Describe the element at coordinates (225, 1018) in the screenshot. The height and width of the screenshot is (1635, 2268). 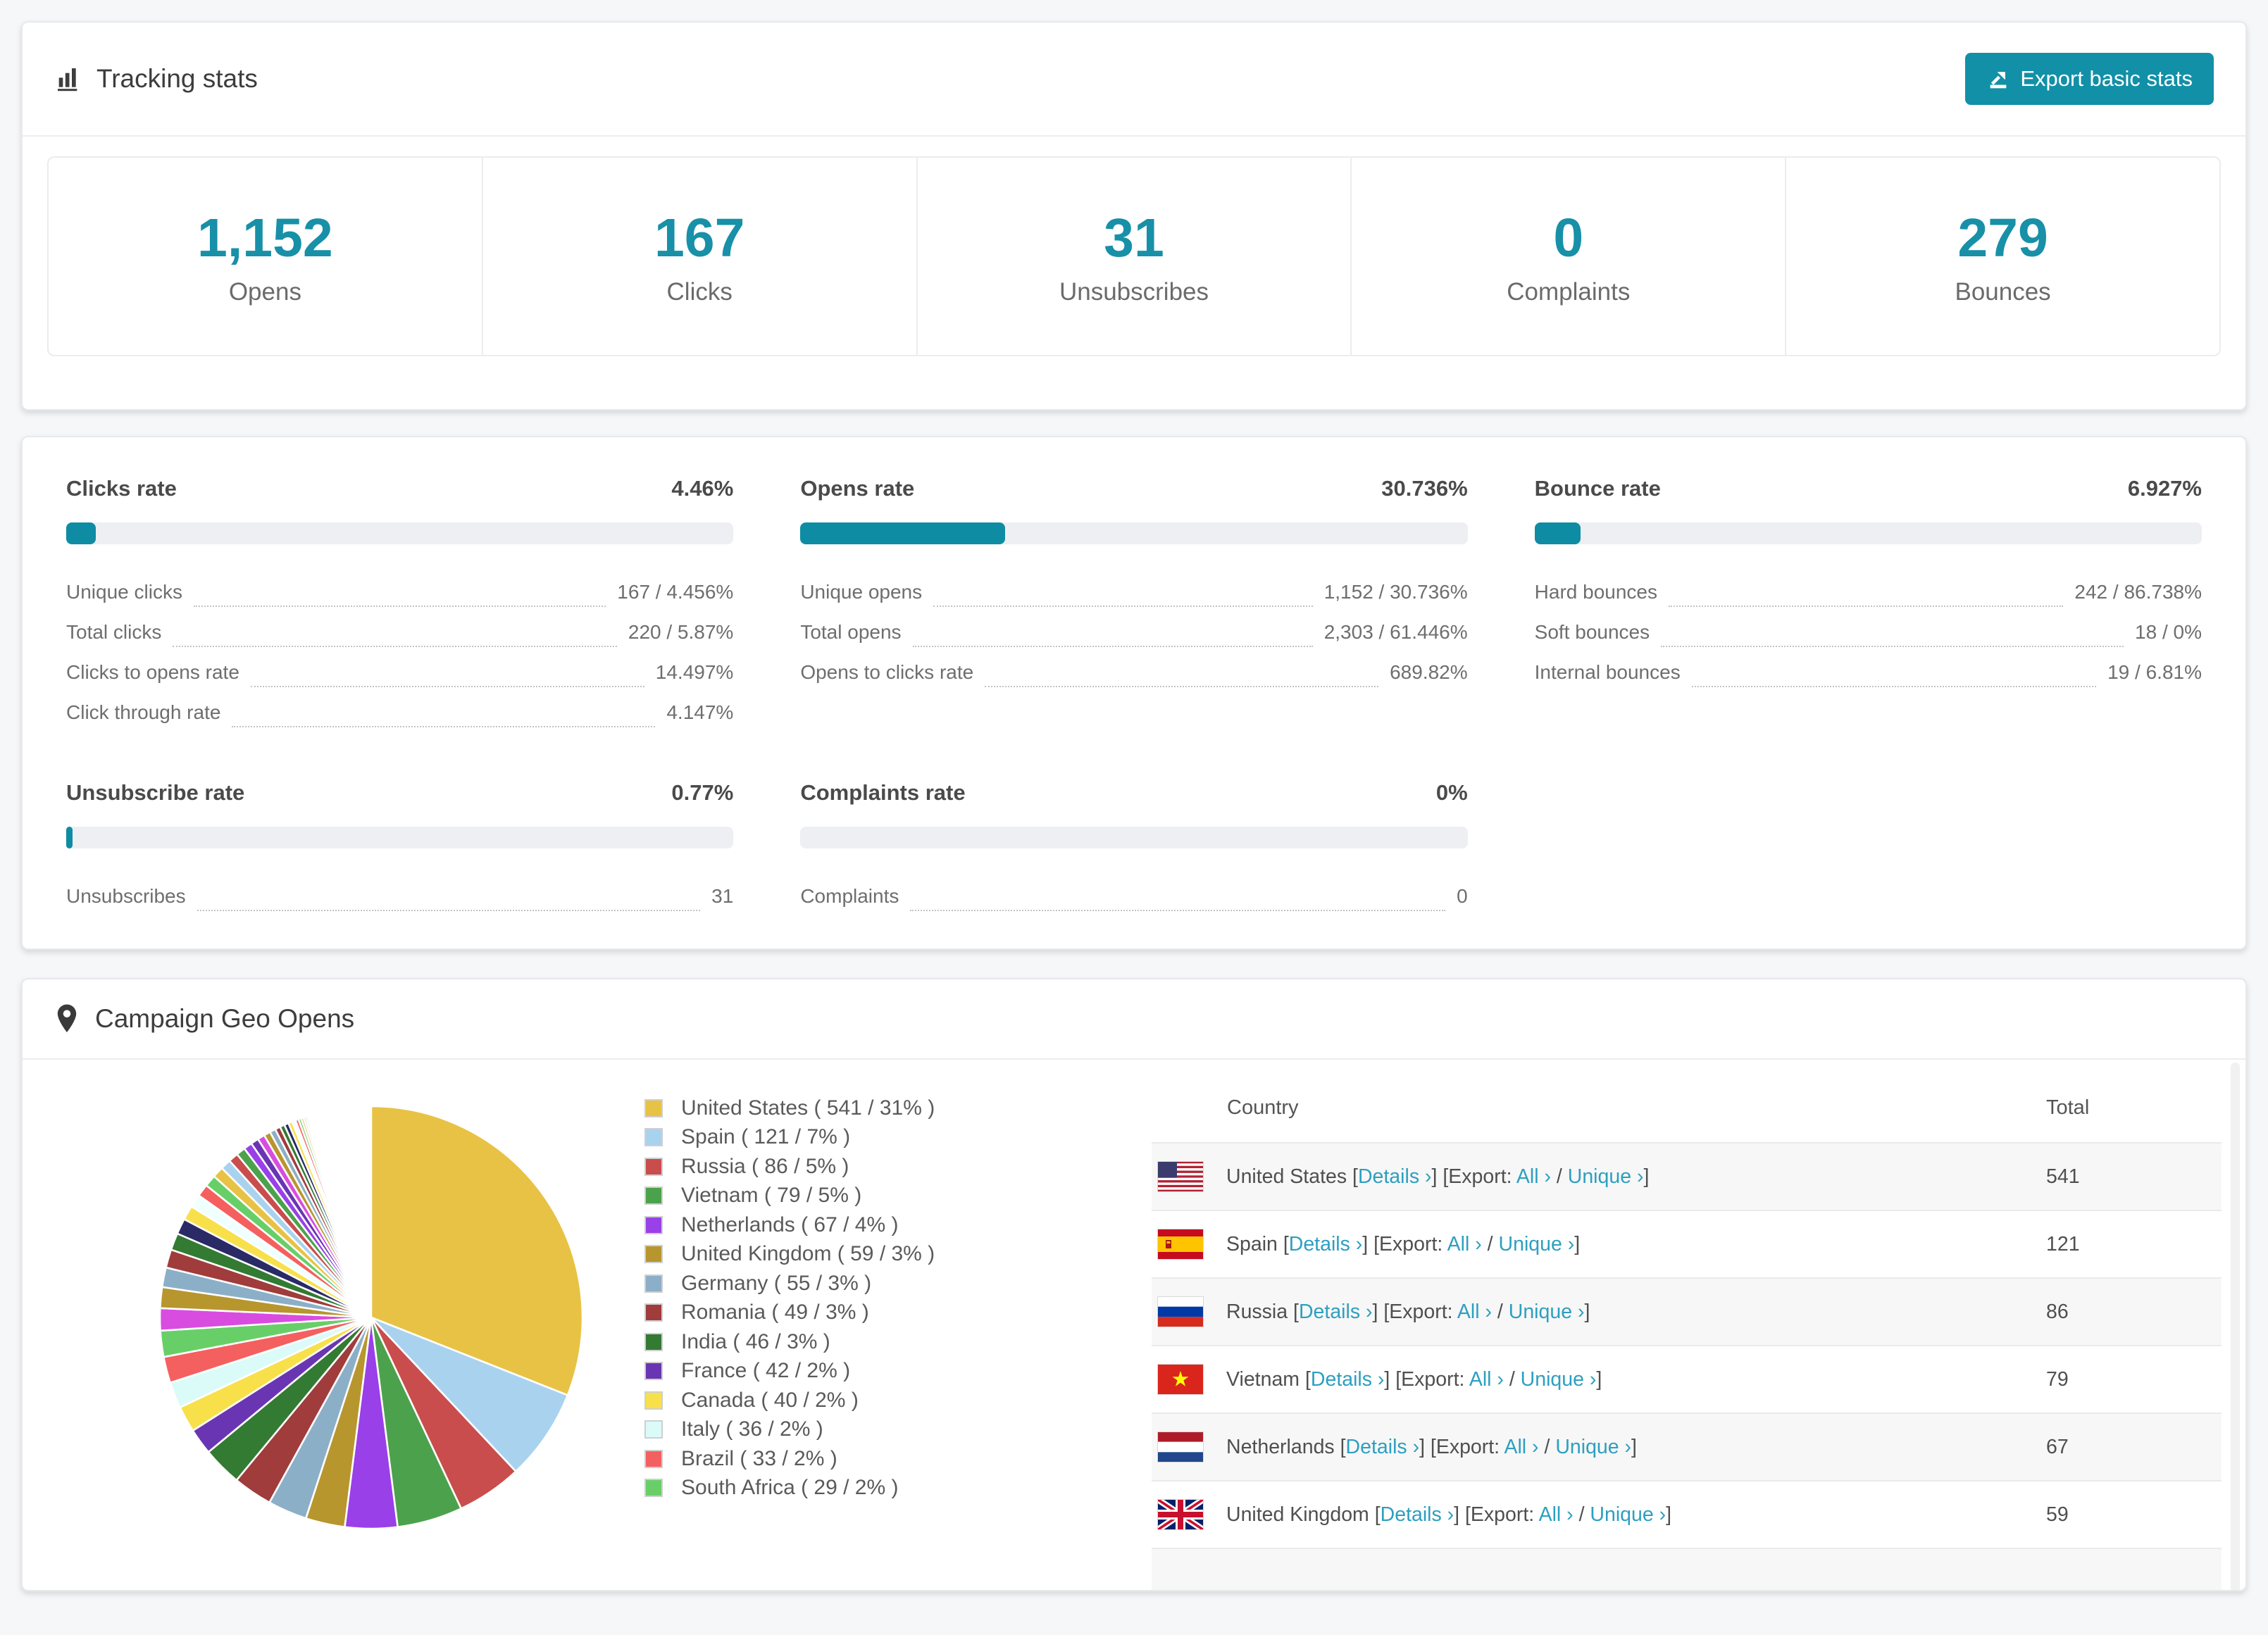
I see `geo-title: Campaign Geo Opens` at that location.